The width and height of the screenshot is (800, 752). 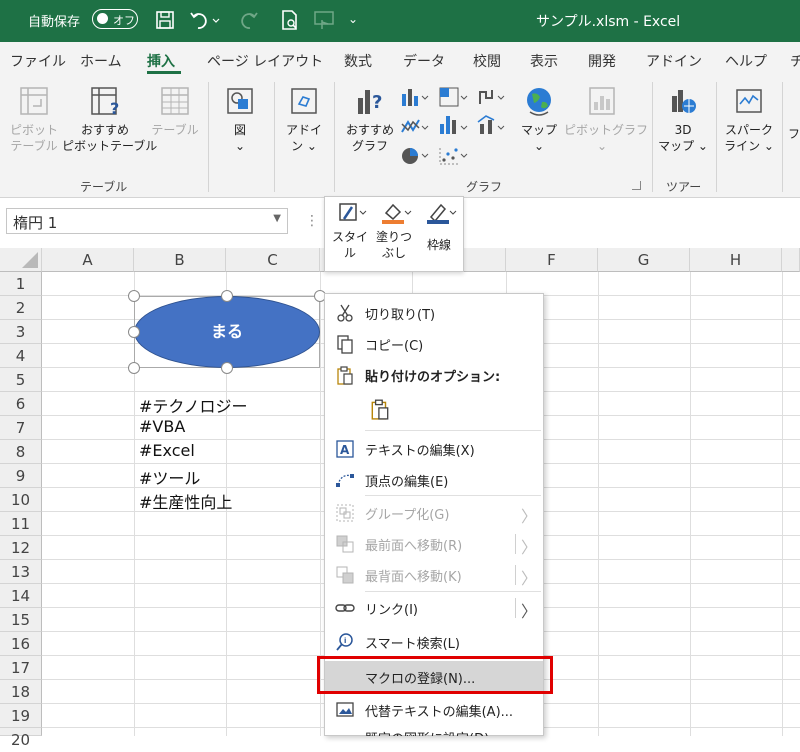 What do you see at coordinates (21, 308) in the screenshot?
I see `row-header: 2` at bounding box center [21, 308].